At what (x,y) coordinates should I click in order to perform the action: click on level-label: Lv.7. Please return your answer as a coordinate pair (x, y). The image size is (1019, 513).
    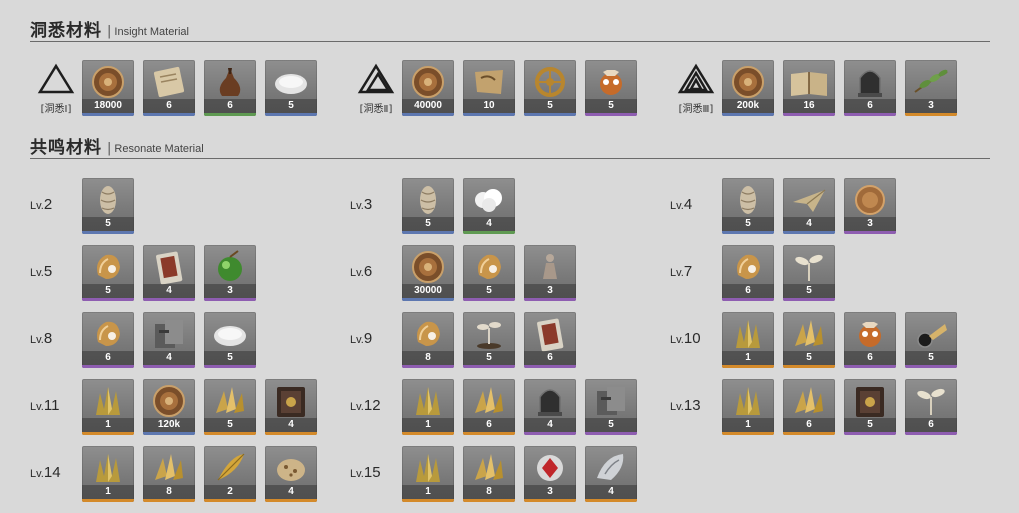
    Looking at the image, I should click on (693, 272).